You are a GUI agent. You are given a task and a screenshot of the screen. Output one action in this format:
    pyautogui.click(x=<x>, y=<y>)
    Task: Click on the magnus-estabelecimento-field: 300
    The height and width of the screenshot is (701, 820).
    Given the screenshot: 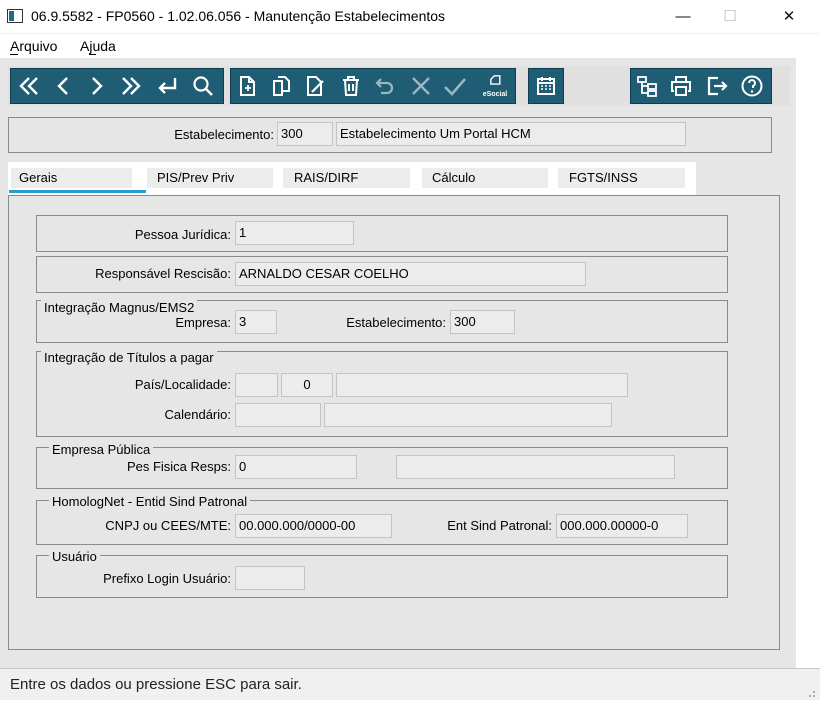 What is the action you would take?
    pyautogui.click(x=482, y=322)
    